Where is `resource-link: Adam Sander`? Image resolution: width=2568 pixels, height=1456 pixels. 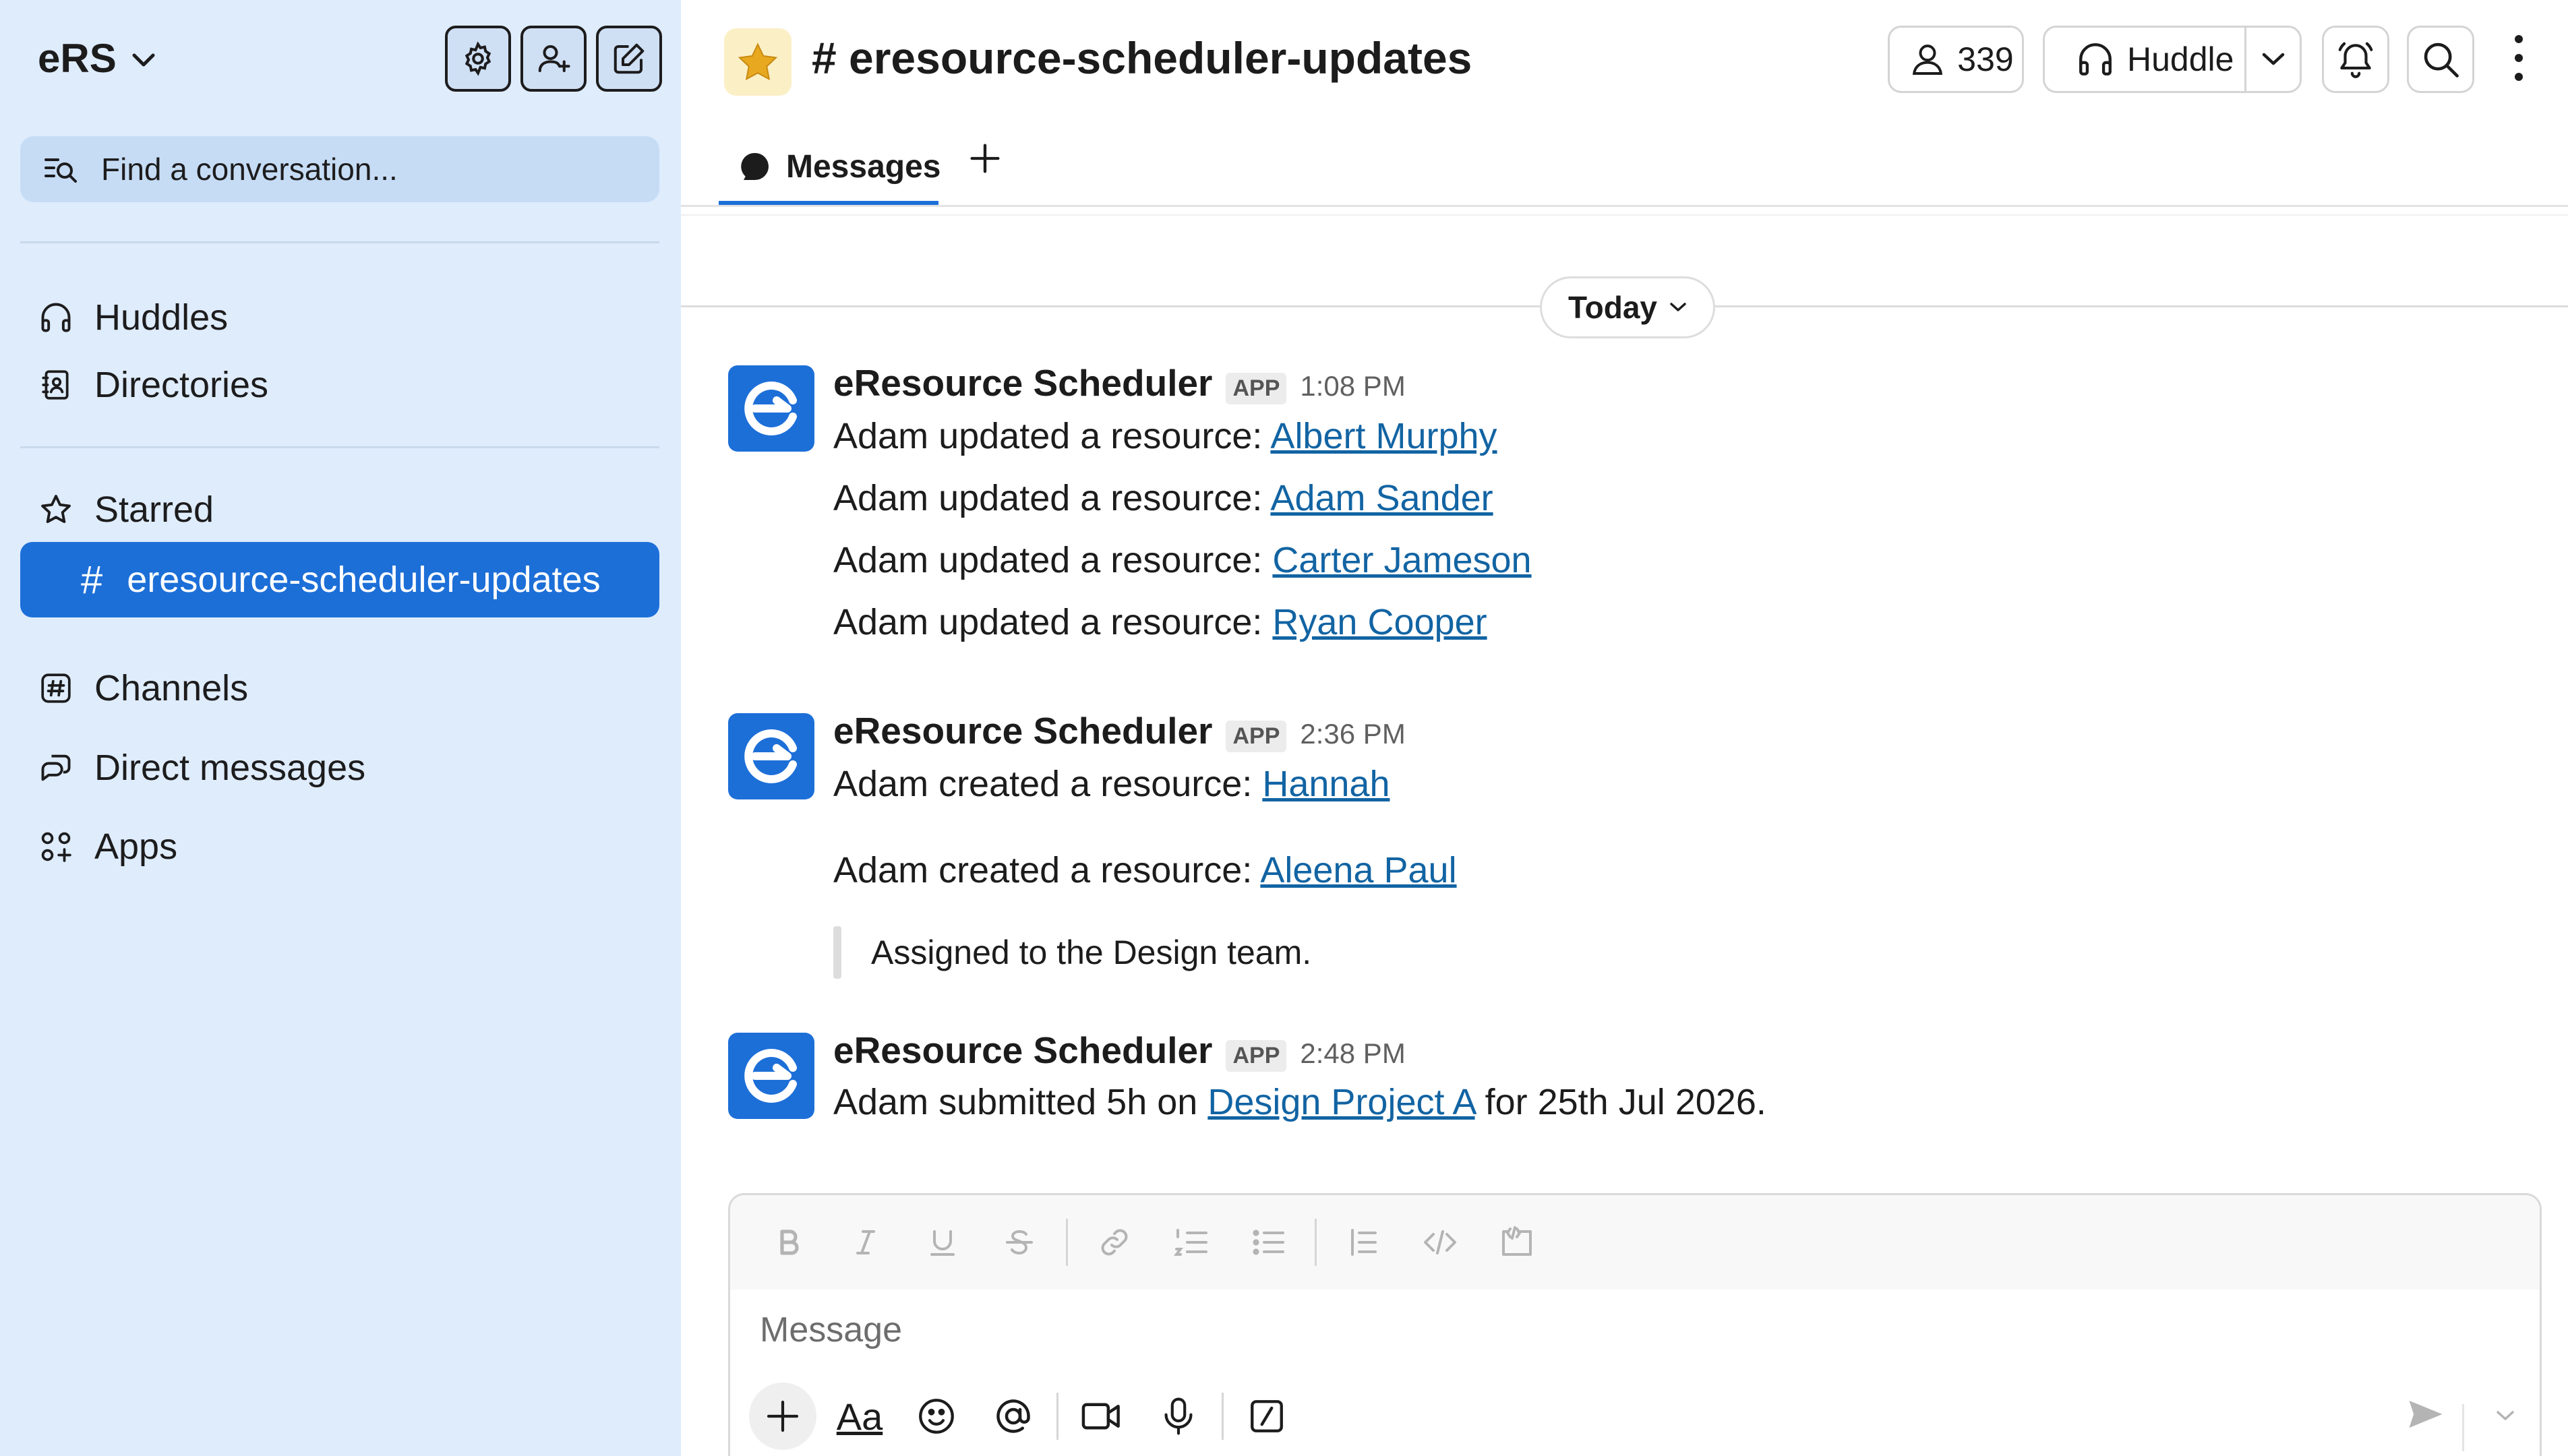
resource-link: Adam Sander is located at coordinates (1381, 498).